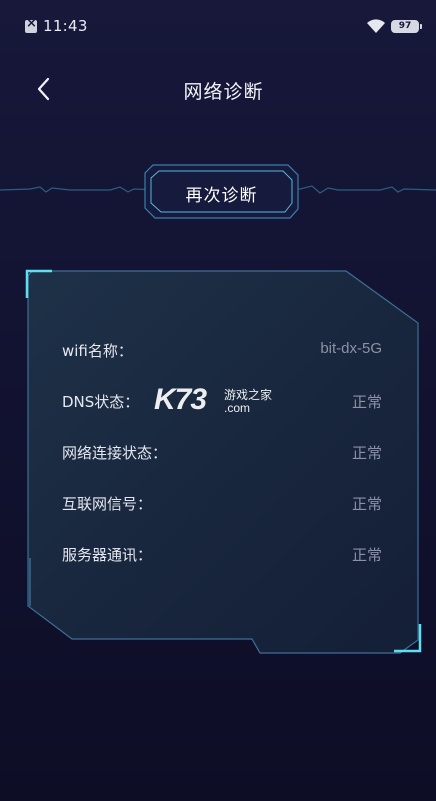 This screenshot has width=436, height=801. I want to click on watermark-domain: .com, so click(237, 408).